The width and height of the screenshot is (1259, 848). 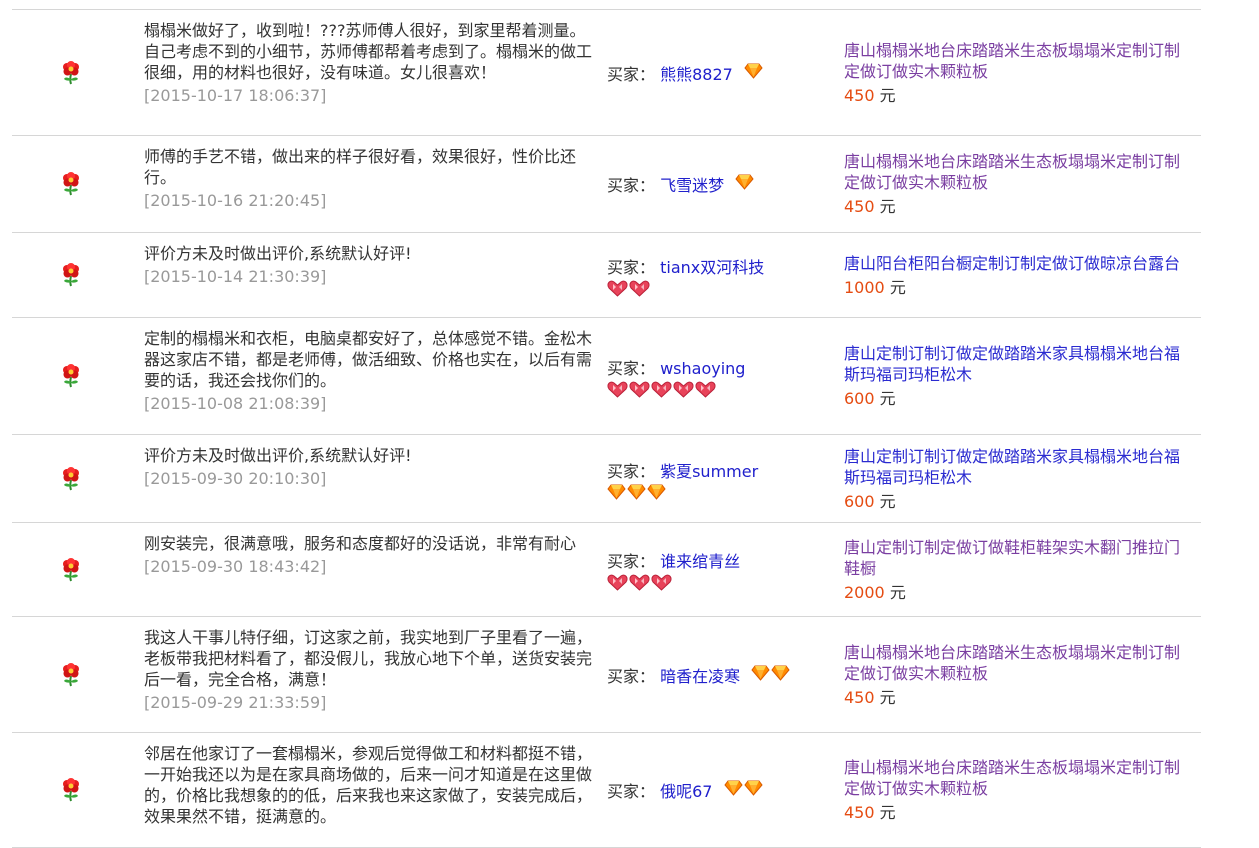 What do you see at coordinates (700, 561) in the screenshot?
I see `buyer-name-link: 谁来绾青丝` at bounding box center [700, 561].